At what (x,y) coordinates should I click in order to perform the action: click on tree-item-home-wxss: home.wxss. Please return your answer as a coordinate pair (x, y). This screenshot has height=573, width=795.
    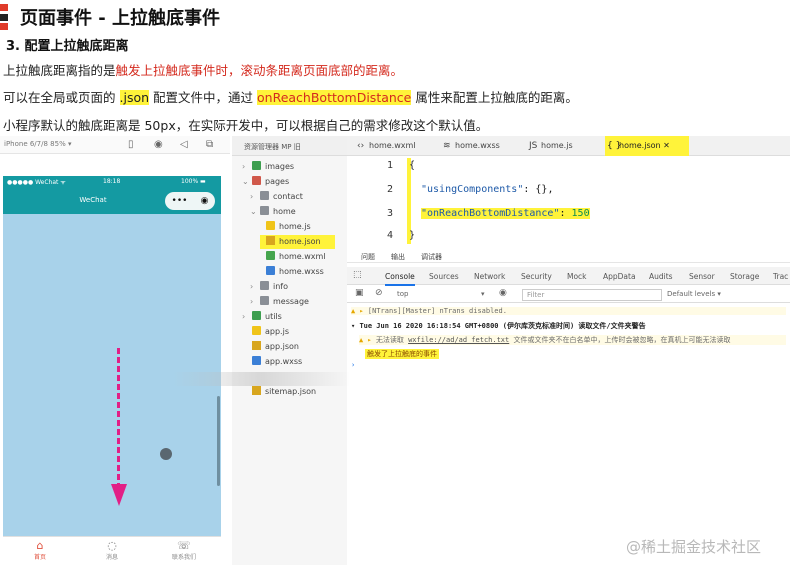
    Looking at the image, I should click on (295, 272).